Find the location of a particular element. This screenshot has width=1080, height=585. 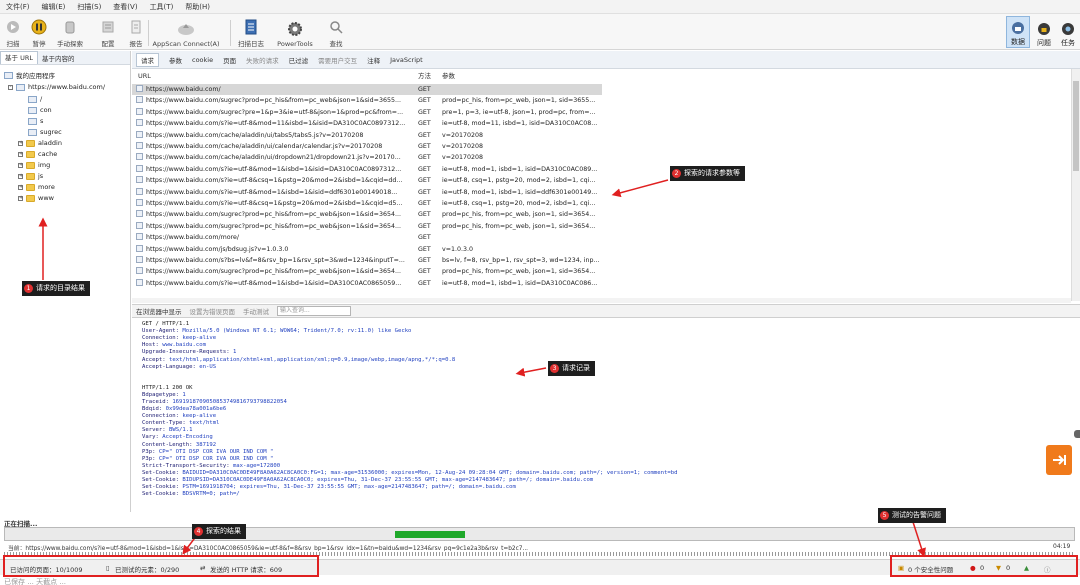

manual-explore-button: 手动探索 is located at coordinates (70, 32).